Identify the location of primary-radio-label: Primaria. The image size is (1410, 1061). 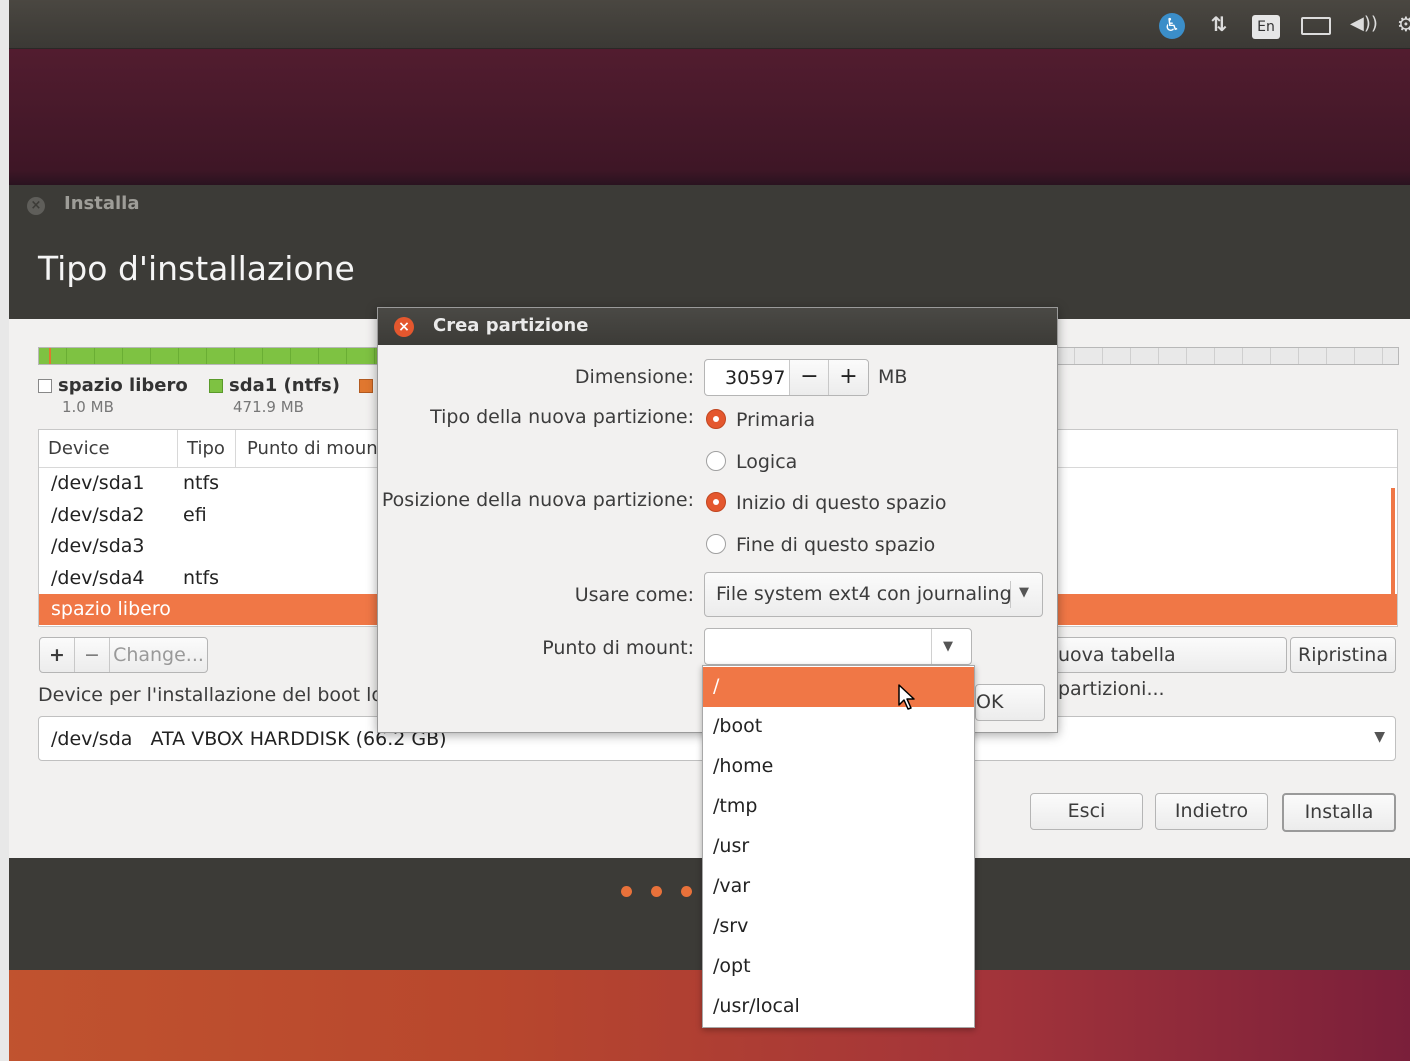
(776, 420).